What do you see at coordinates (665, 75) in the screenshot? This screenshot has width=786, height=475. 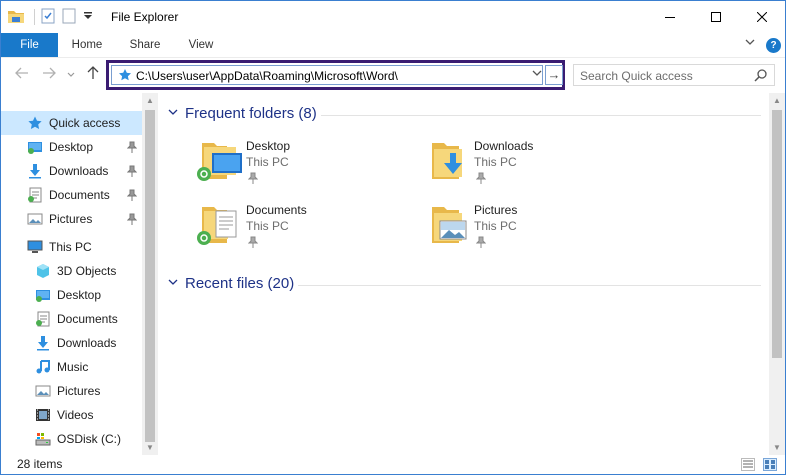 I see `search-input` at bounding box center [665, 75].